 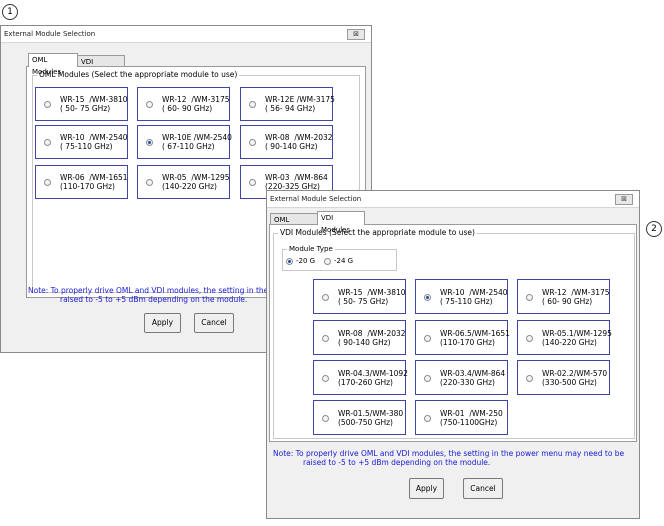 What do you see at coordinates (290, 108) in the screenshot?
I see `module-range: ( 56- 94 GHz)` at bounding box center [290, 108].